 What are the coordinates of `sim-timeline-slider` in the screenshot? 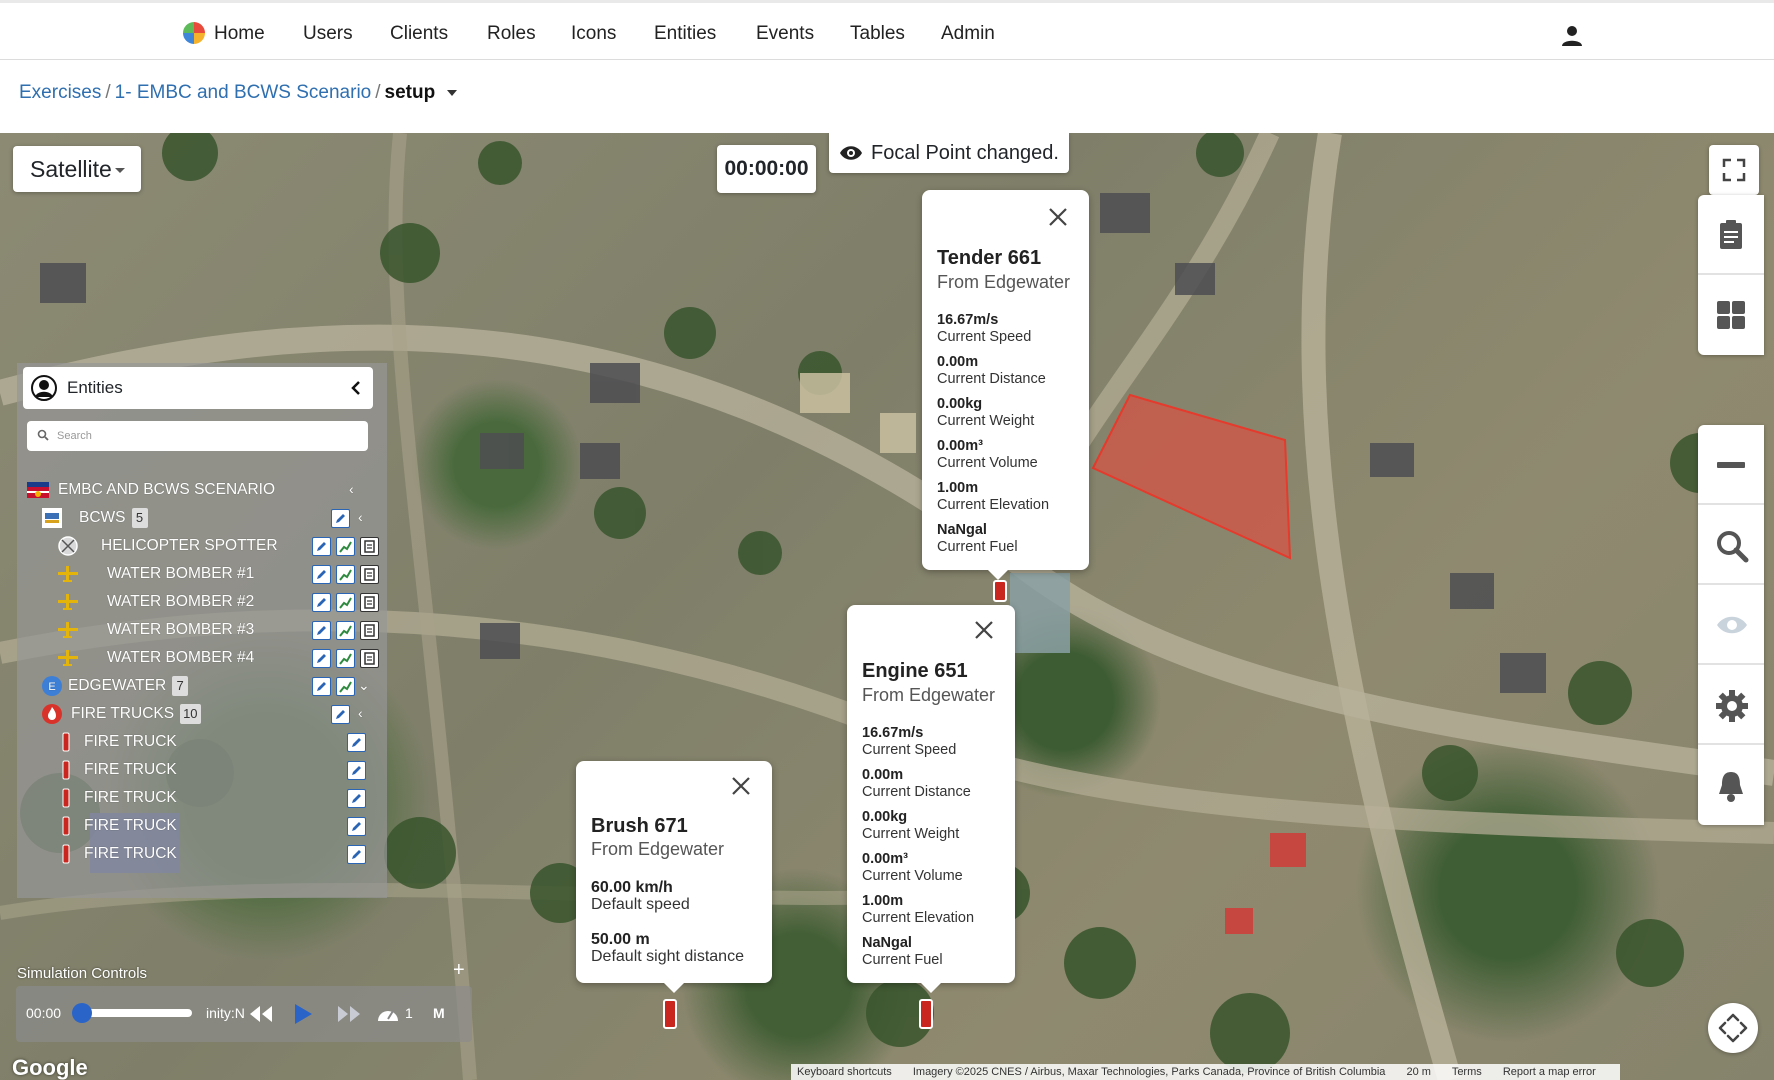 It's located at (135, 1013).